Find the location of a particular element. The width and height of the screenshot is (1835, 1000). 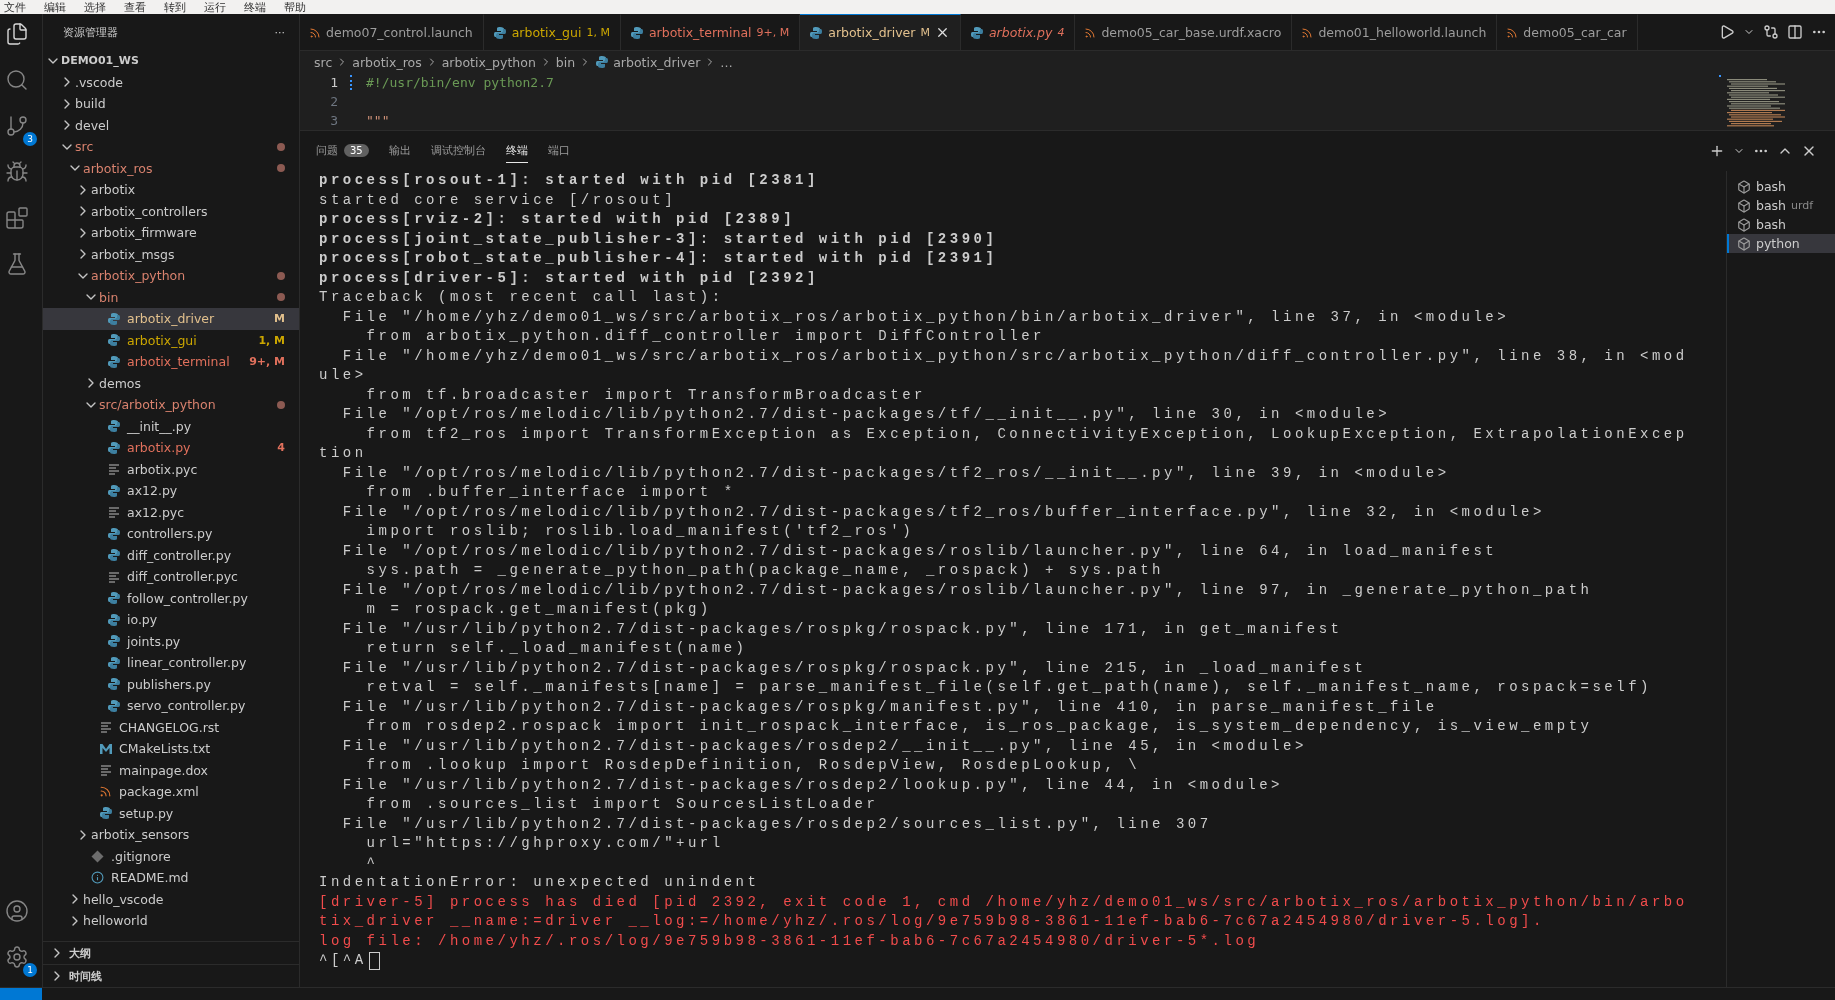

folder-row: src is located at coordinates (171, 147).